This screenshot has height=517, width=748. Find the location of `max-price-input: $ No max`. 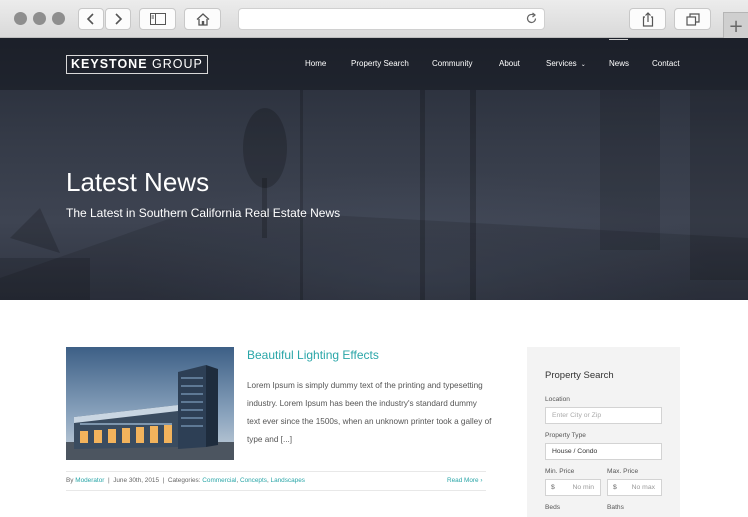

max-price-input: $ No max is located at coordinates (634, 487).